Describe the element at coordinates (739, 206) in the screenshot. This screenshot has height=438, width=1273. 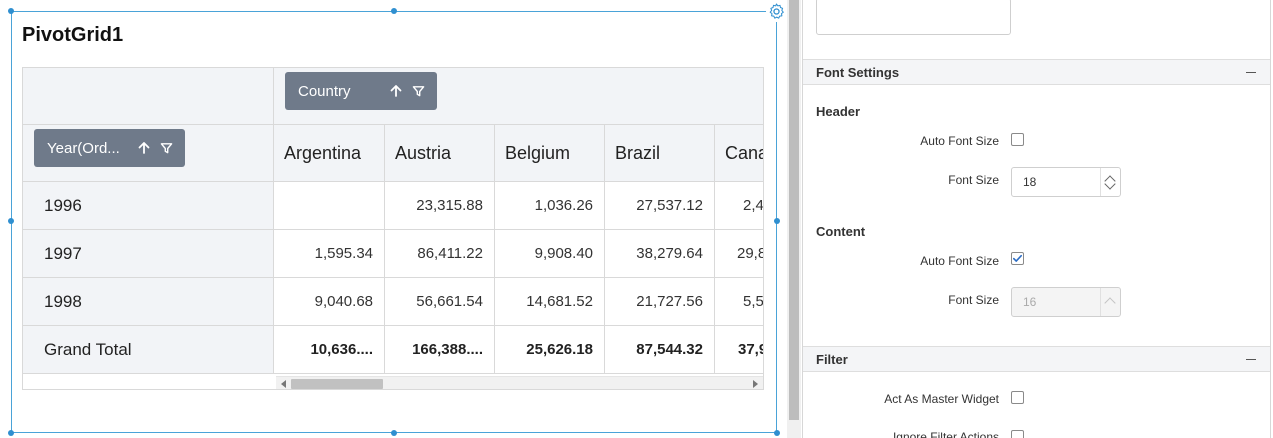
I see `value-cell: 2,4` at that location.